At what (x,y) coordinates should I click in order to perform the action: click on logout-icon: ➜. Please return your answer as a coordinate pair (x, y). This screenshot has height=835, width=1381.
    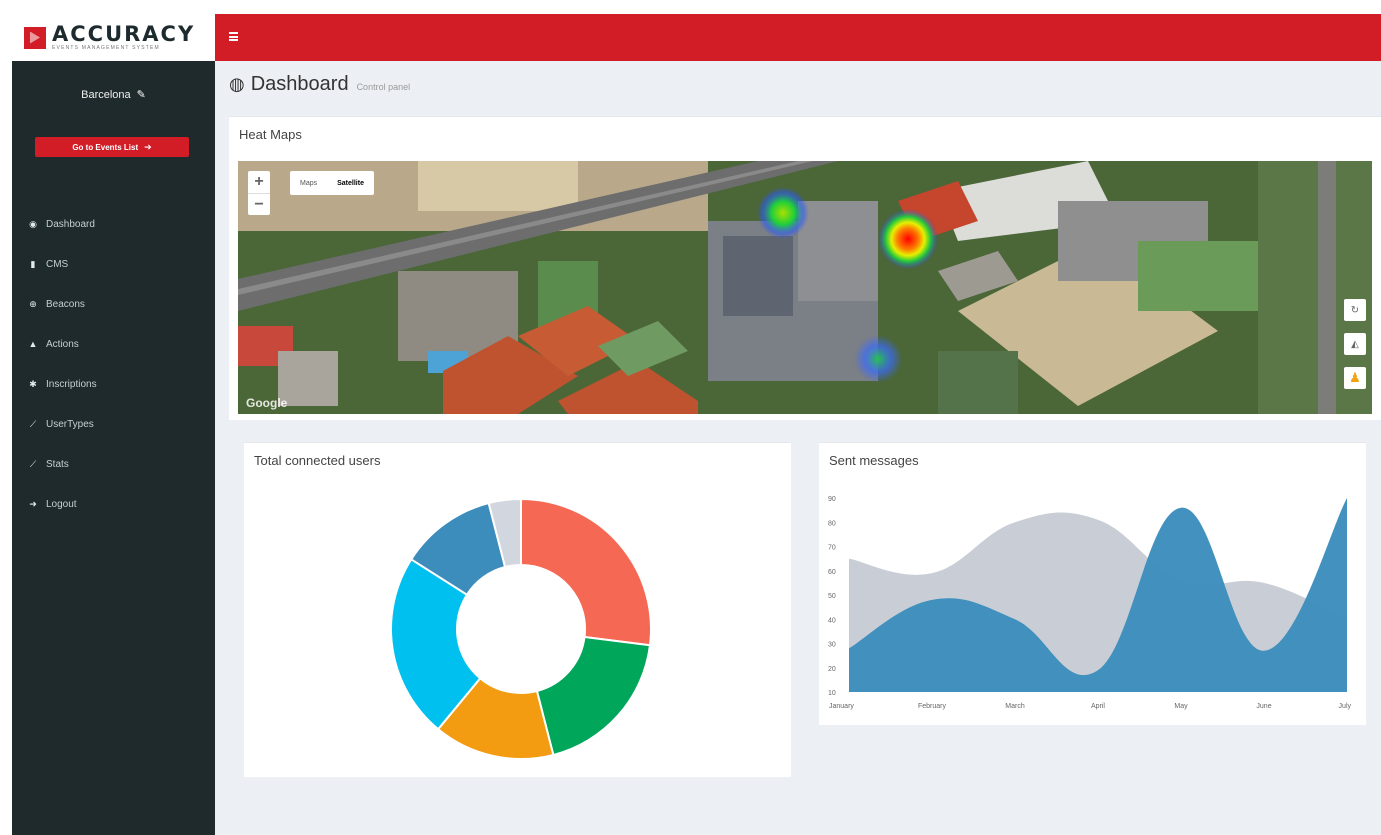
    Looking at the image, I should click on (33, 503).